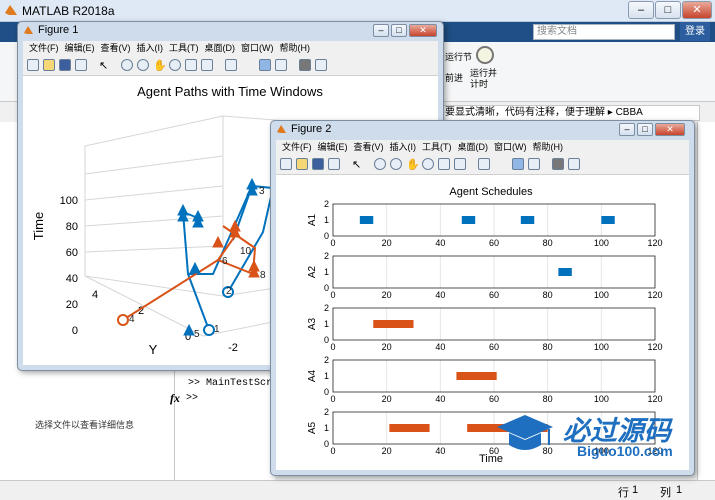 This screenshot has height=500, width=715. Describe the element at coordinates (601, 399) in the screenshot. I see `figure2-xtick-label: 100` at that location.